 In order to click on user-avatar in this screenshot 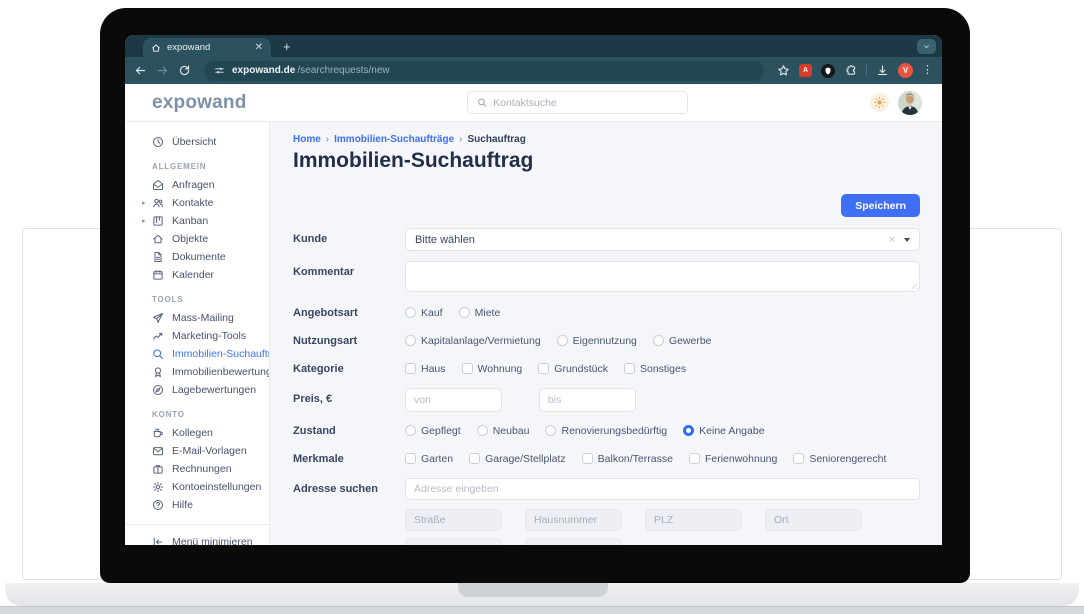, I will do `click(910, 102)`.